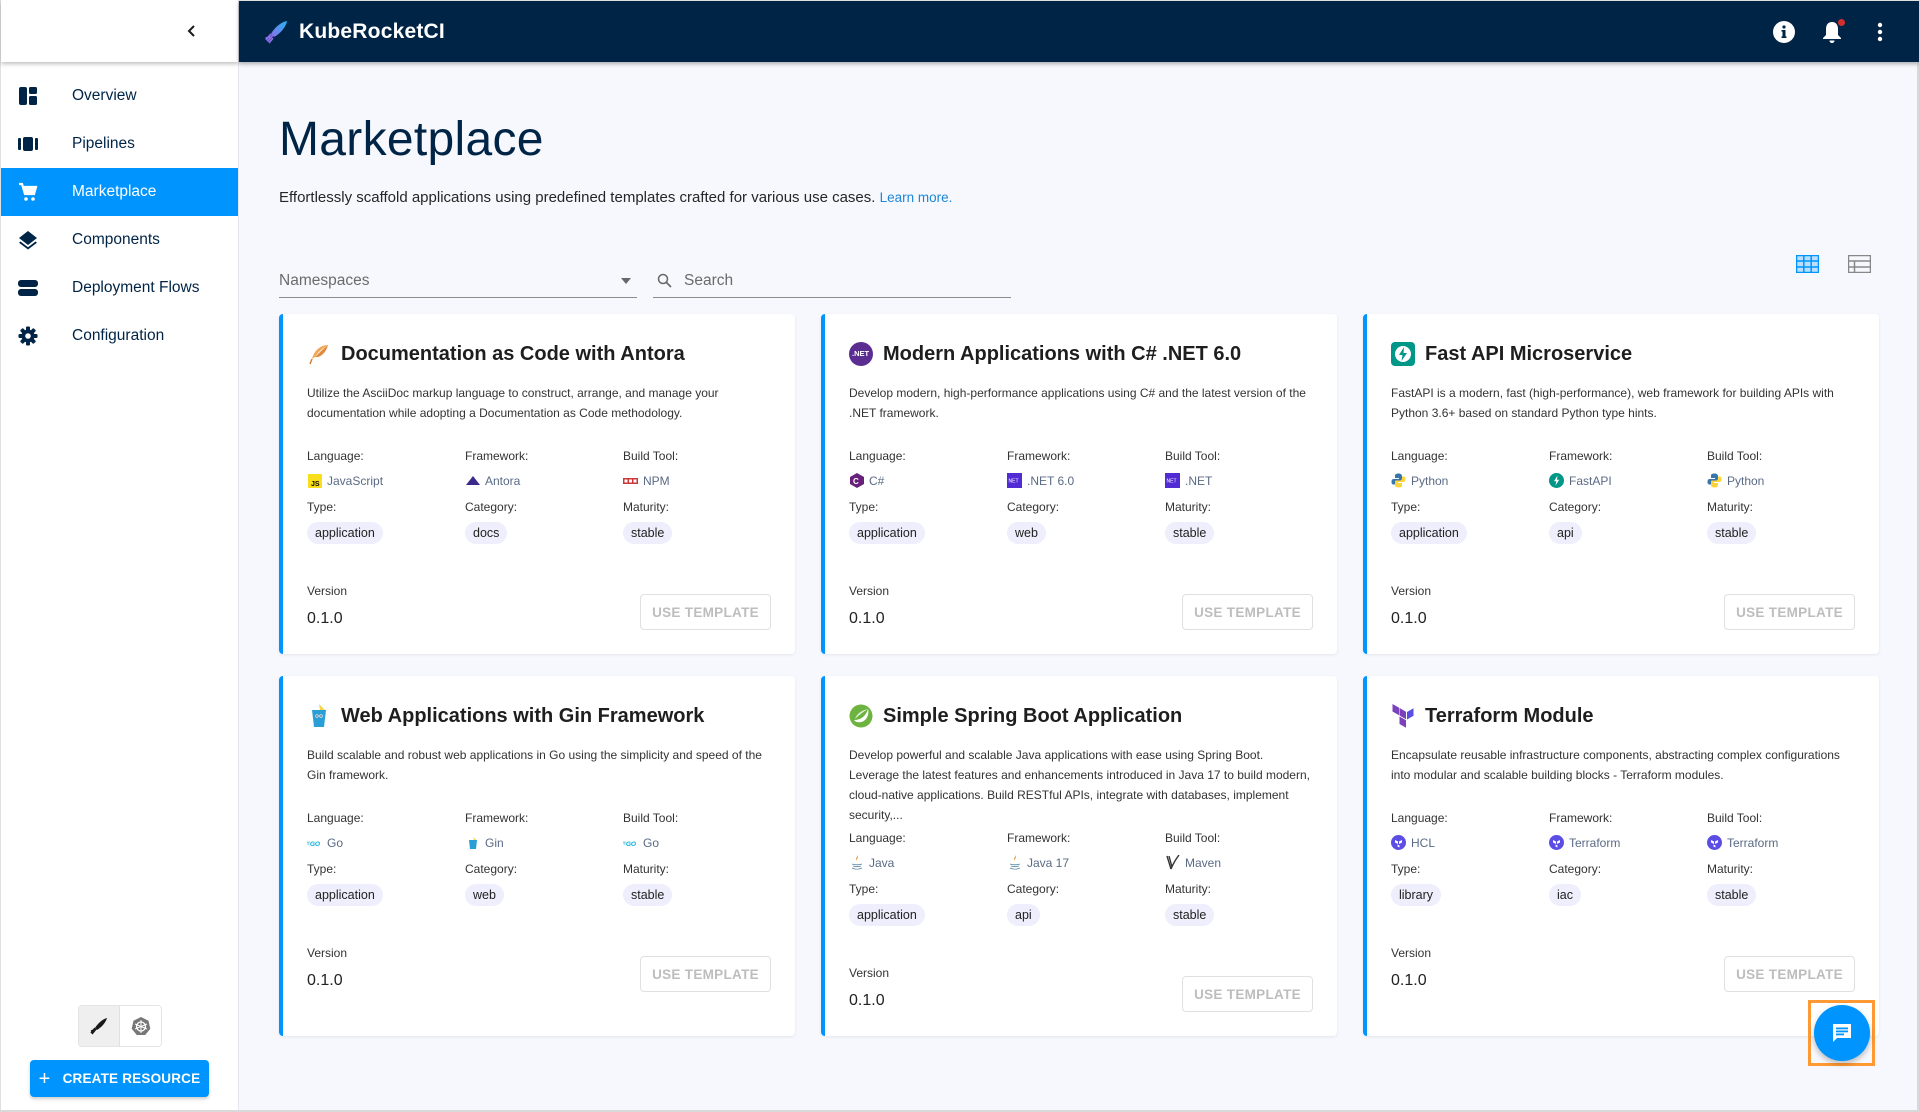 The height and width of the screenshot is (1112, 1919). Describe the element at coordinates (539, 716) in the screenshot. I see `card-title: Web Applications with Gin Framework` at that location.